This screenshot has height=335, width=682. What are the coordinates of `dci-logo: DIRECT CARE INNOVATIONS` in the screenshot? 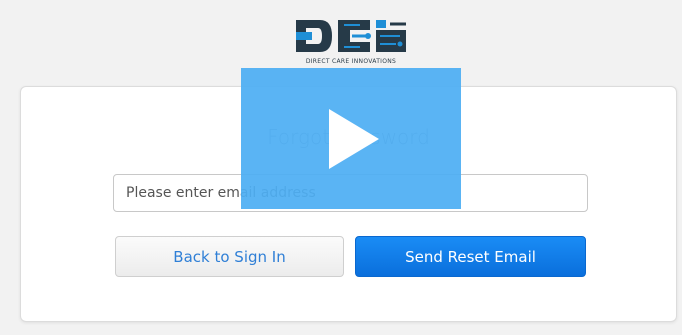 It's located at (351, 42).